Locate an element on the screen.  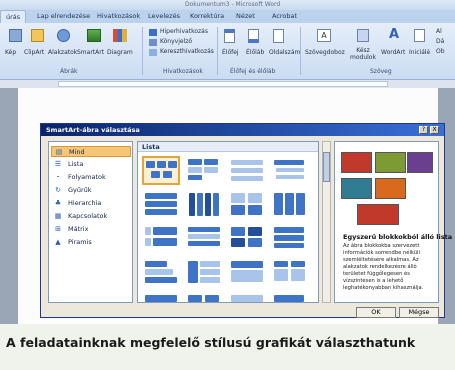
chart-button: Diagram is located at coordinates (120, 52).